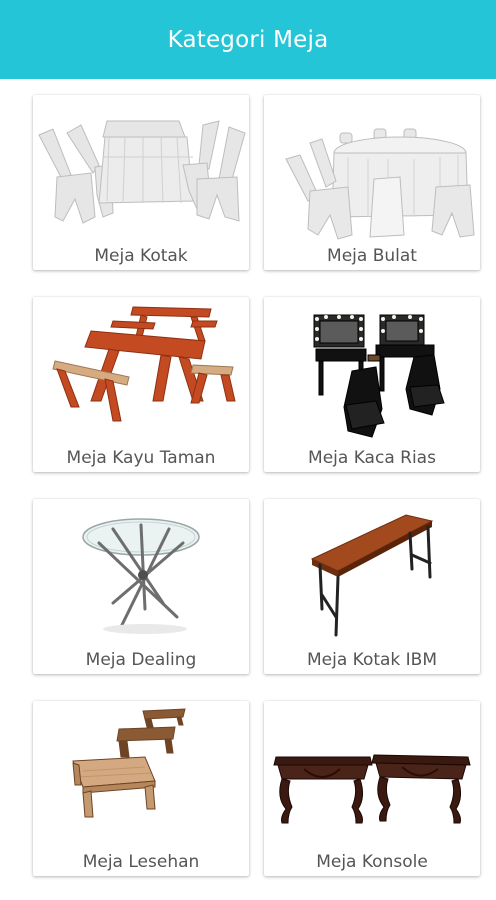 Image resolution: width=496 pixels, height=900 pixels. What do you see at coordinates (372, 660) in the screenshot?
I see `category-label: Meja Kotak IBM` at bounding box center [372, 660].